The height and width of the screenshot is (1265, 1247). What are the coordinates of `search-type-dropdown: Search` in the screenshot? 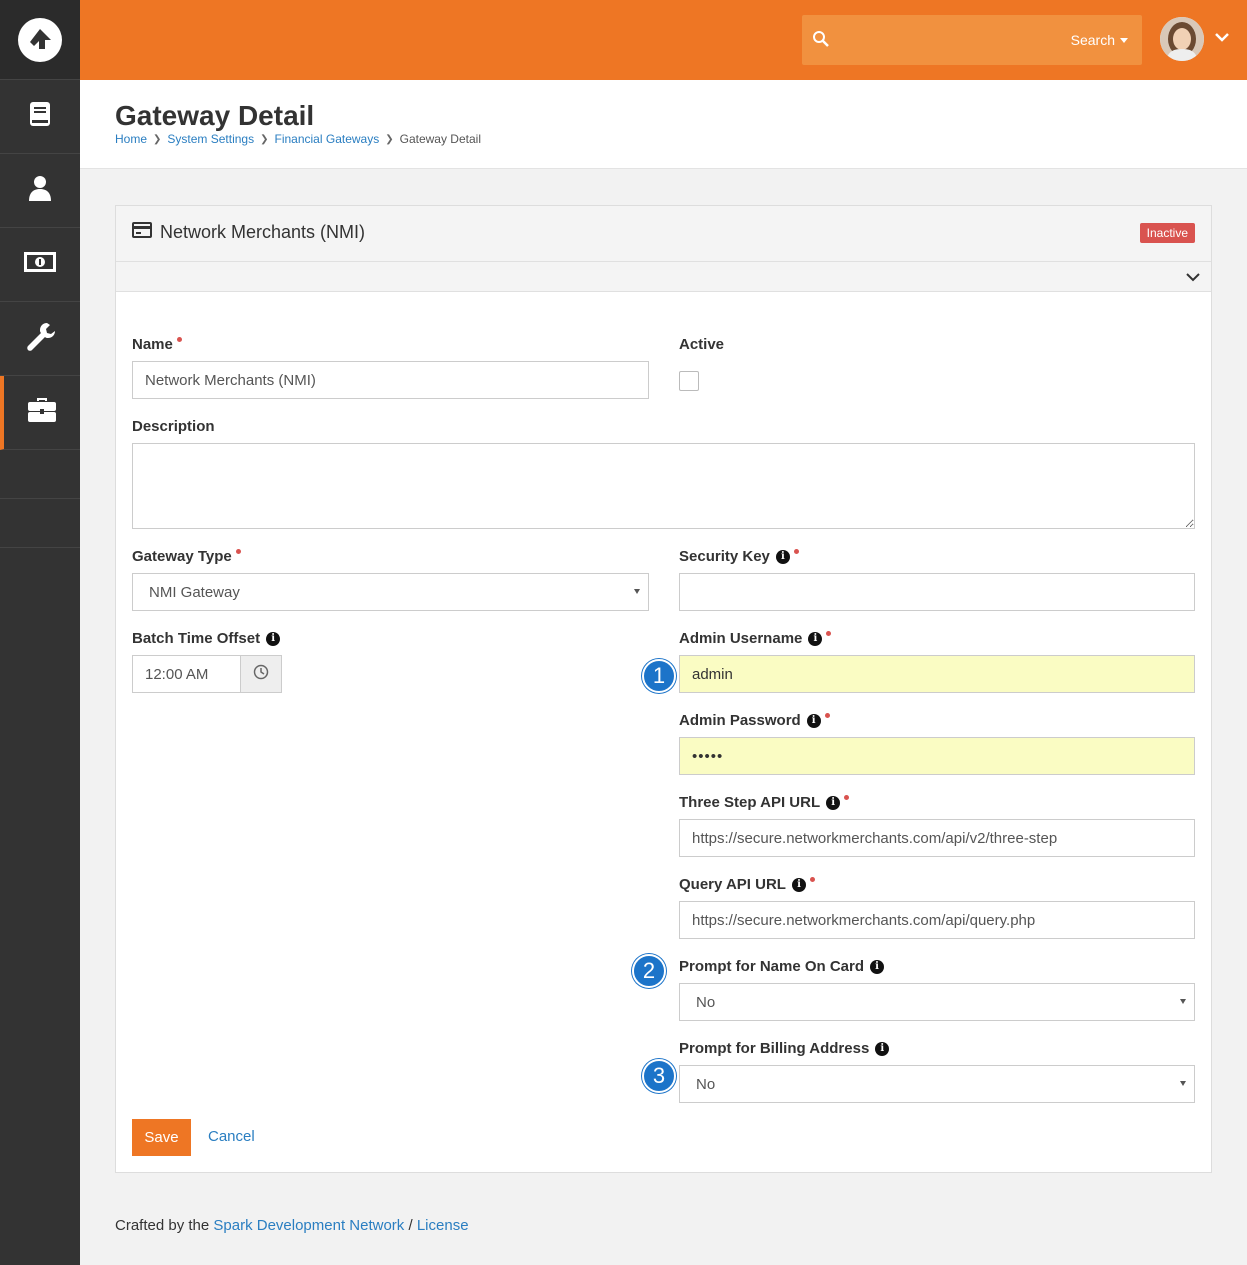 It's located at (1099, 40).